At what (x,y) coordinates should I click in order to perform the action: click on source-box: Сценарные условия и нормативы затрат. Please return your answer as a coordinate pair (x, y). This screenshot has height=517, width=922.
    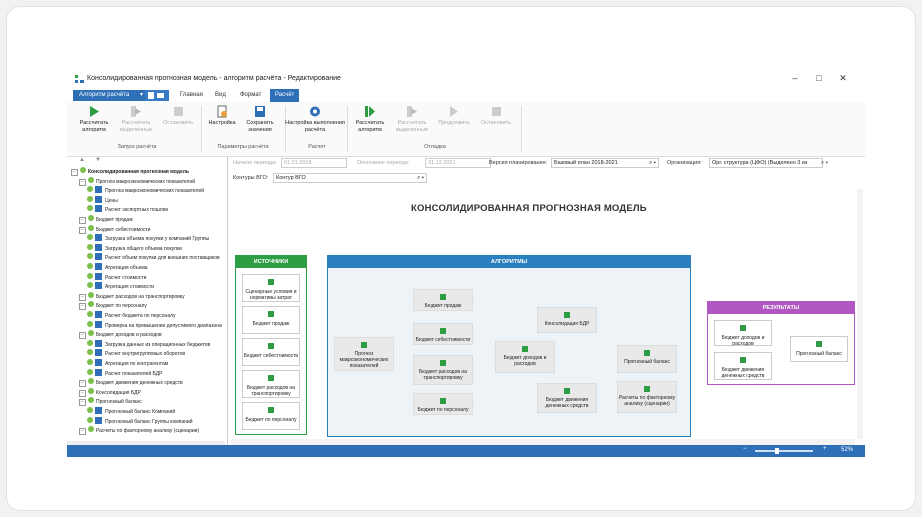
    Looking at the image, I should click on (271, 288).